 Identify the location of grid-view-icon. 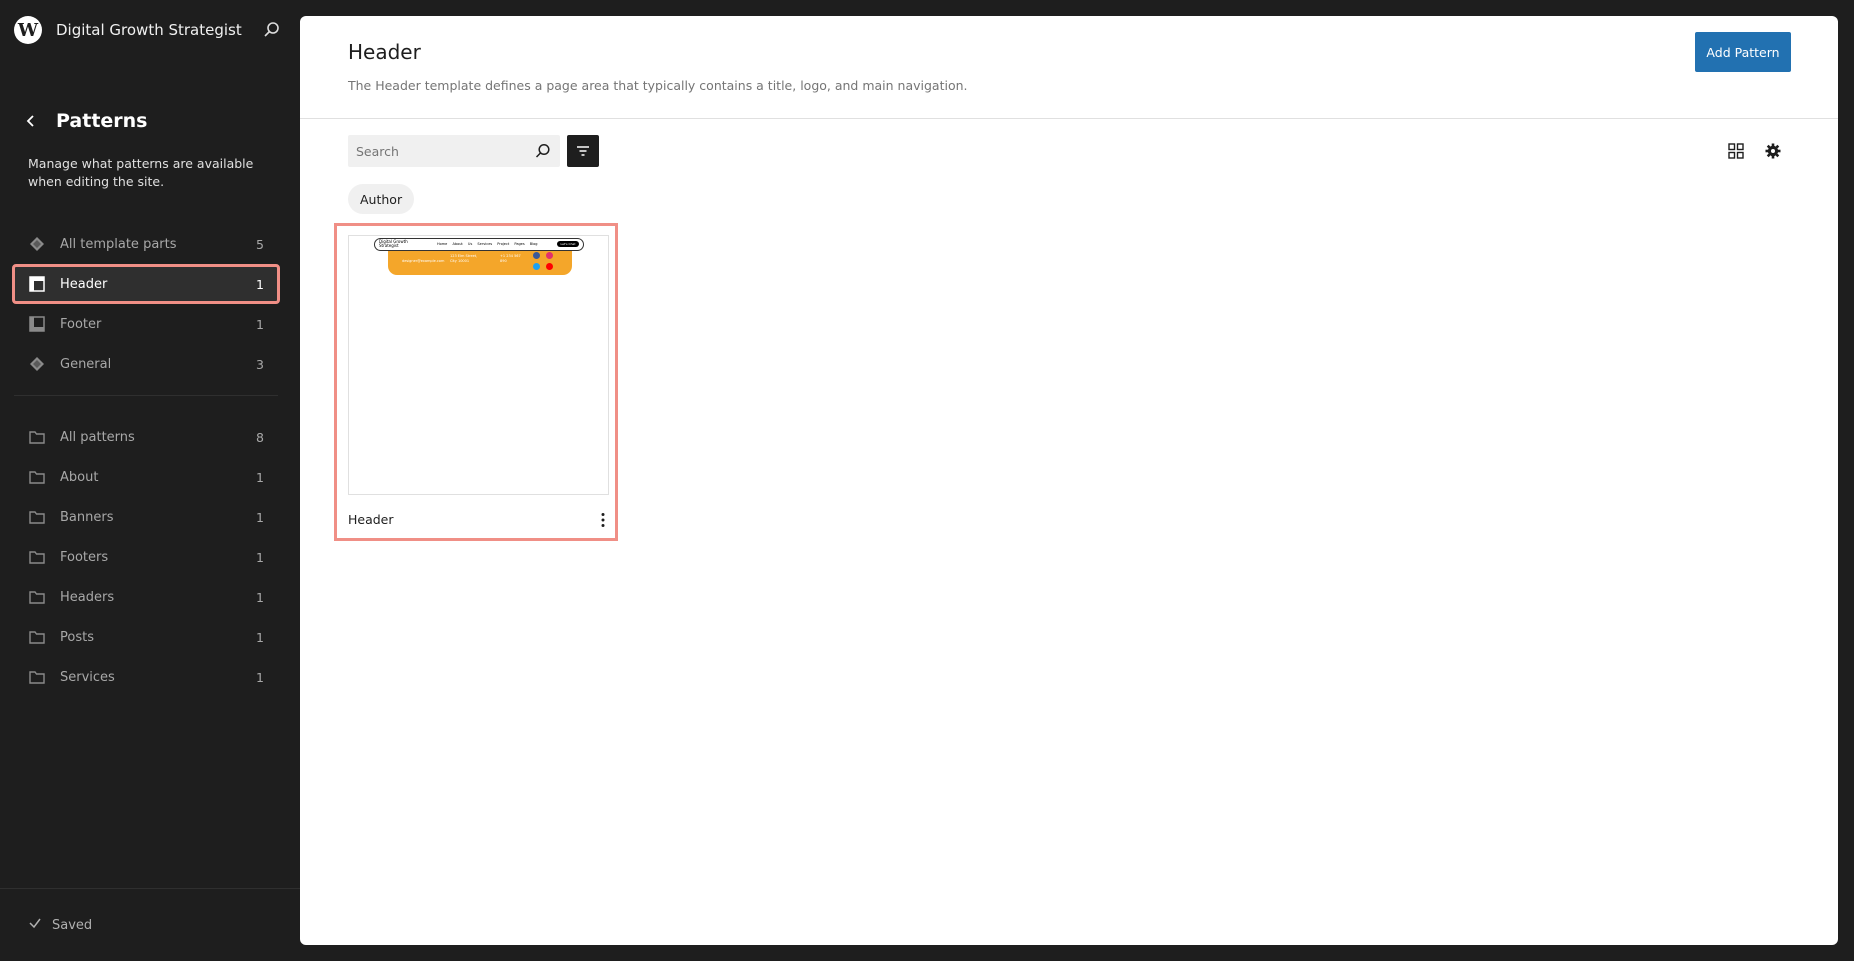
(1736, 151).